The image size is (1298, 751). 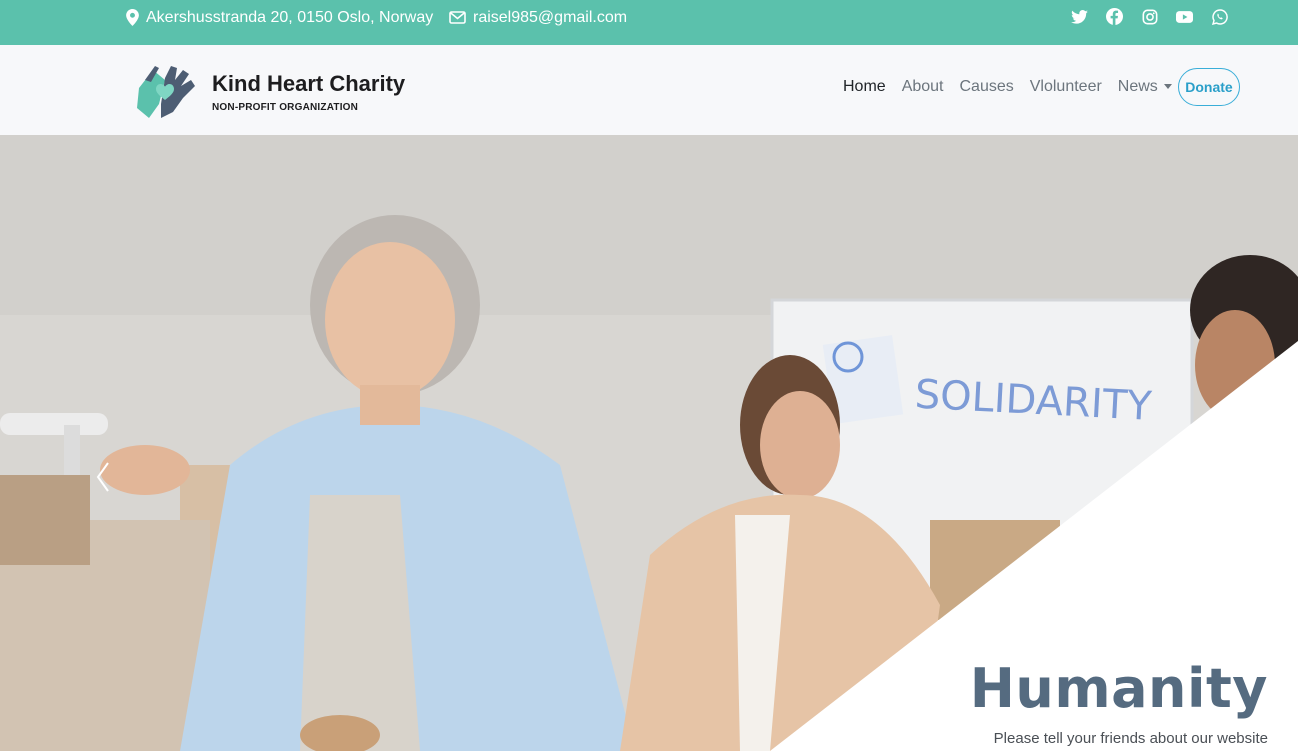 What do you see at coordinates (987, 87) in the screenshot?
I see `nav-item-causes: Causes` at bounding box center [987, 87].